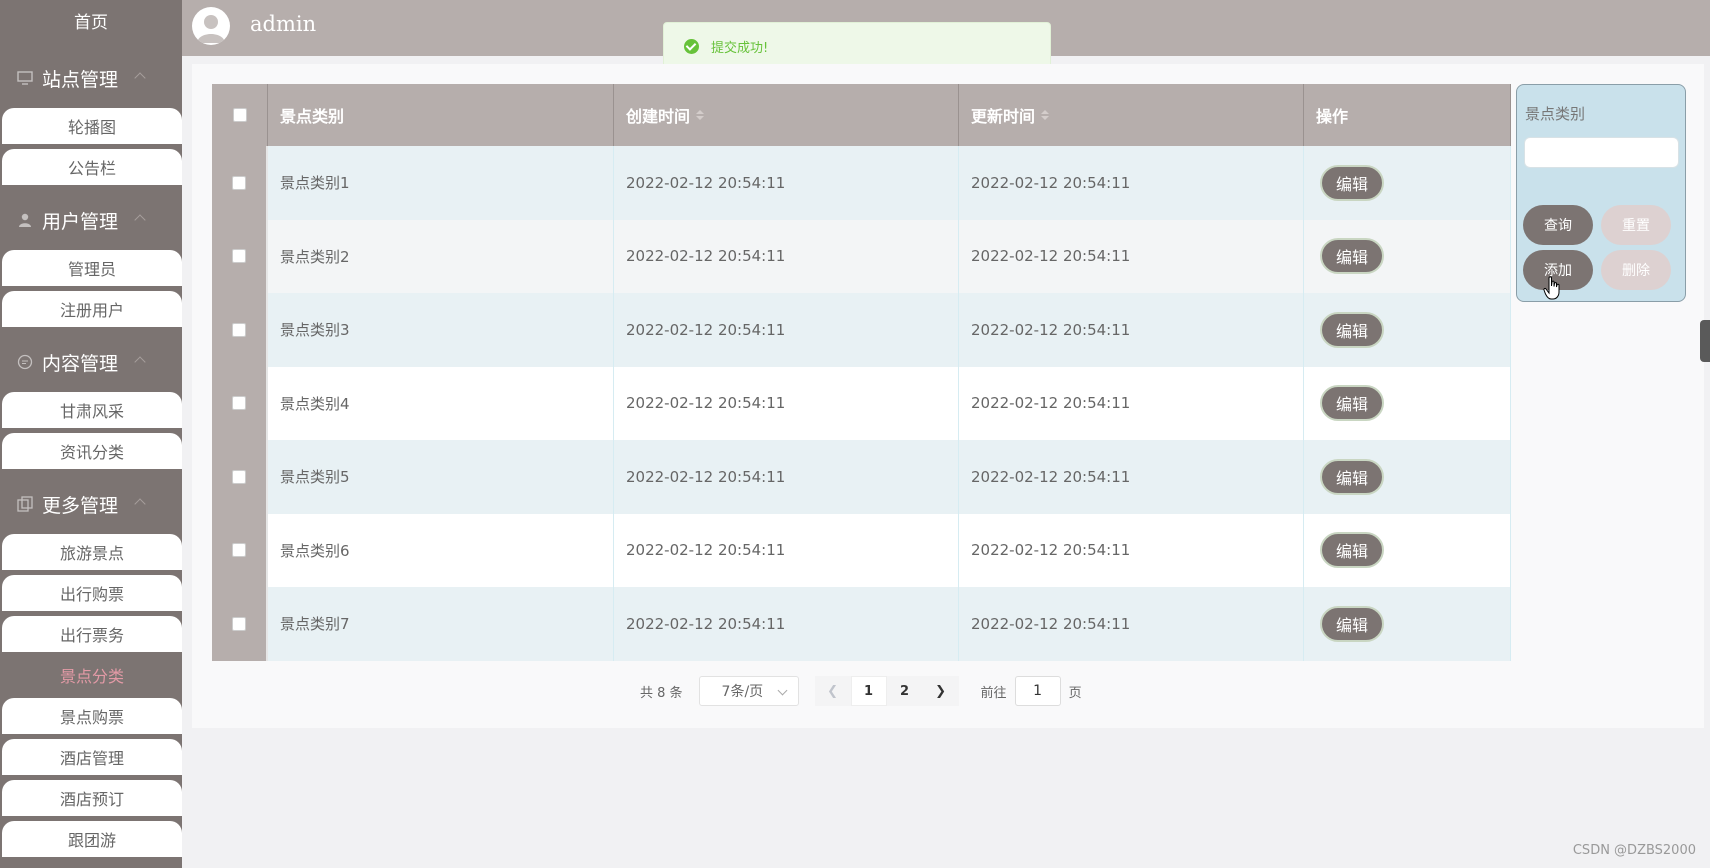  Describe the element at coordinates (441, 624) in the screenshot. I see `cell-category: 景点类别7` at that location.